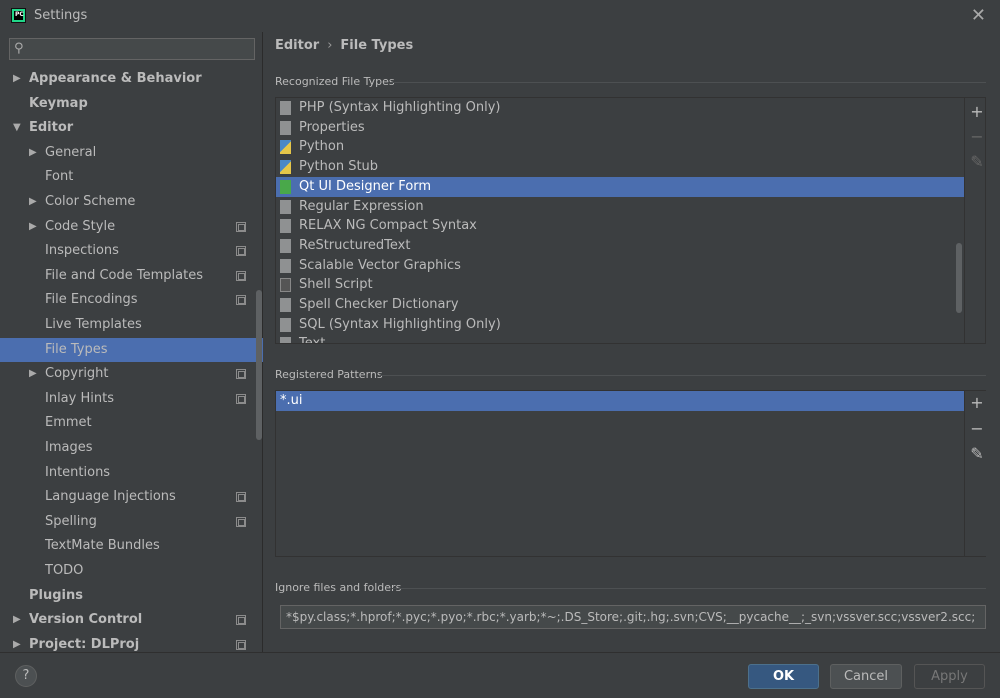  Describe the element at coordinates (977, 162) in the screenshot. I see `edit-file-type-button: ✎` at that location.